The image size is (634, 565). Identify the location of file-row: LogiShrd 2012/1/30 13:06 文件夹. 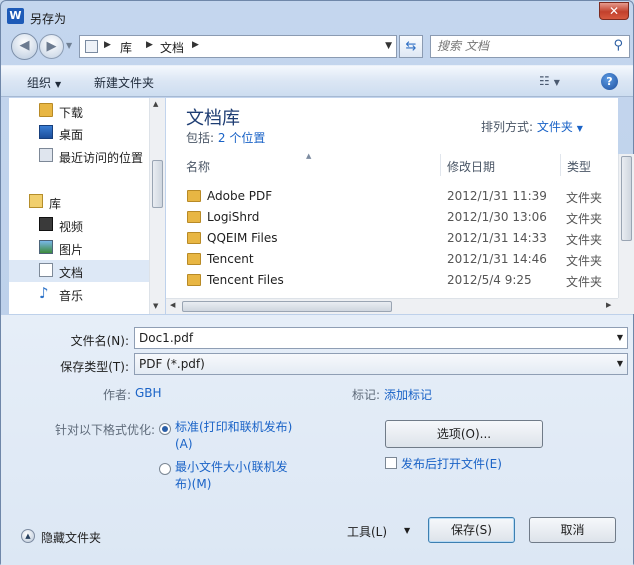
(392, 217).